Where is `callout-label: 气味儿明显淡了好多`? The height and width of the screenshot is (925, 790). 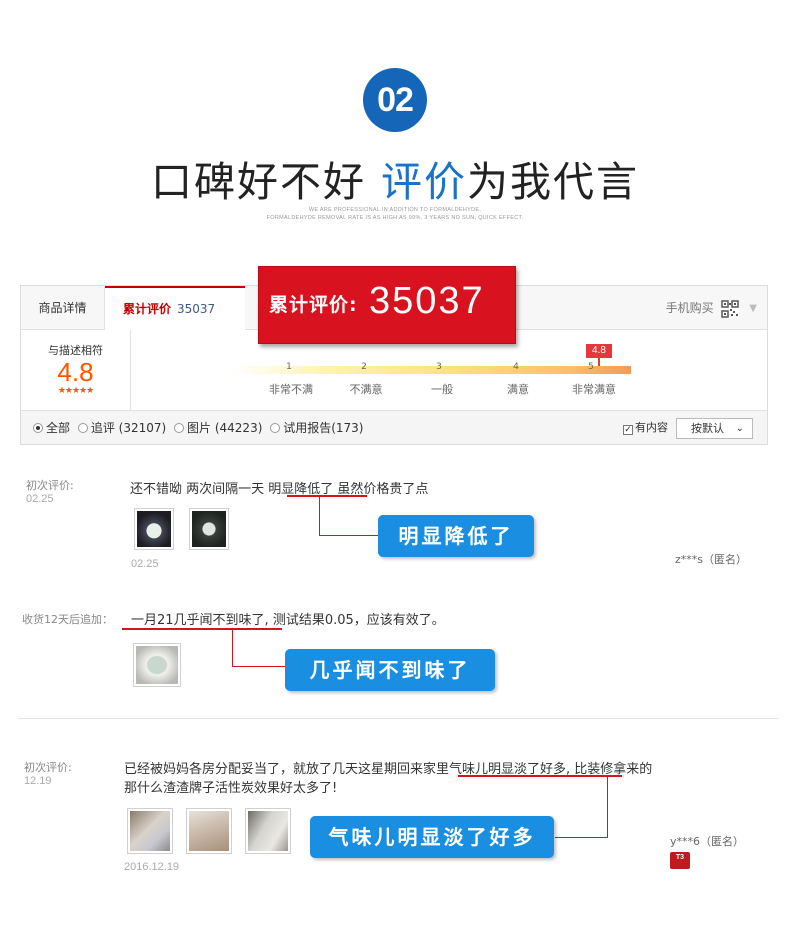 callout-label: 气味儿明显淡了好多 is located at coordinates (432, 837).